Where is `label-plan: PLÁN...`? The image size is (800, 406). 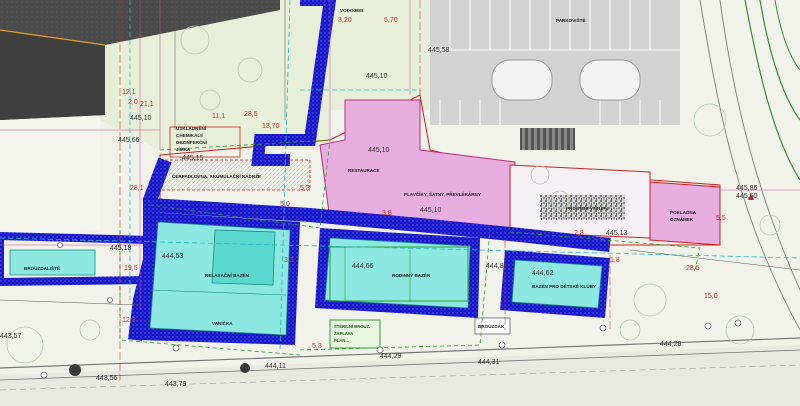 label-plan: PLÁN... is located at coordinates (341, 340).